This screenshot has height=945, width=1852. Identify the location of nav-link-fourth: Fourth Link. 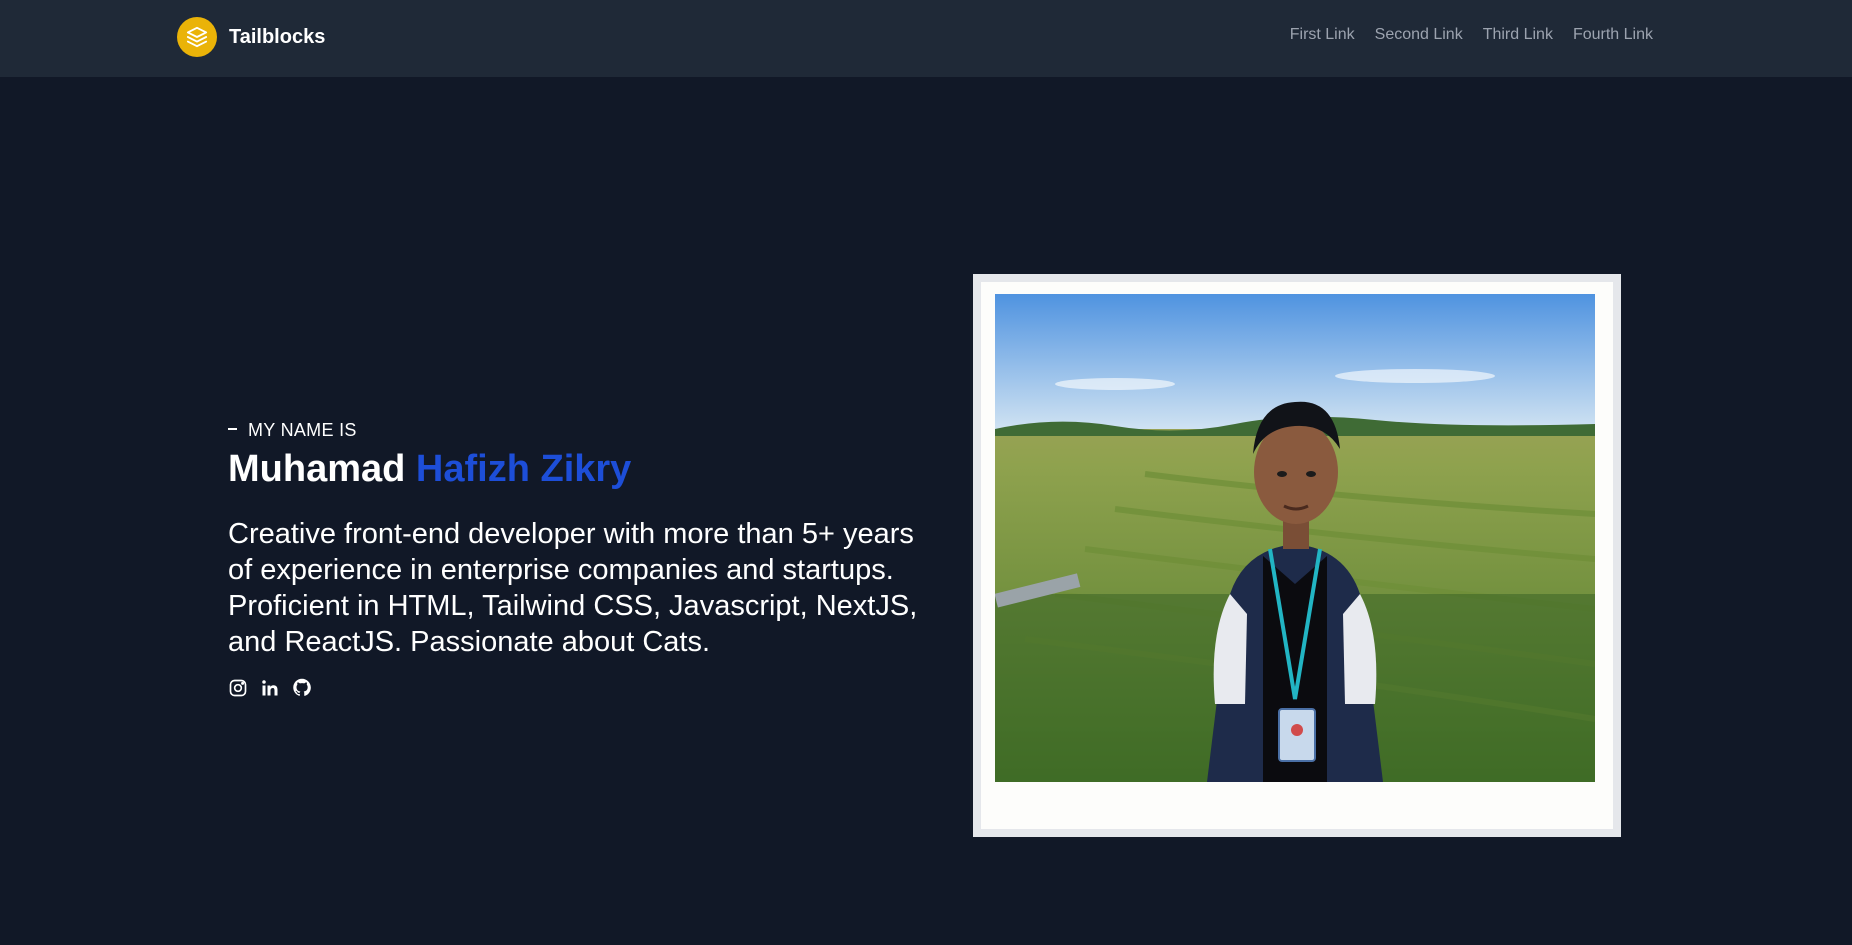
(1613, 35).